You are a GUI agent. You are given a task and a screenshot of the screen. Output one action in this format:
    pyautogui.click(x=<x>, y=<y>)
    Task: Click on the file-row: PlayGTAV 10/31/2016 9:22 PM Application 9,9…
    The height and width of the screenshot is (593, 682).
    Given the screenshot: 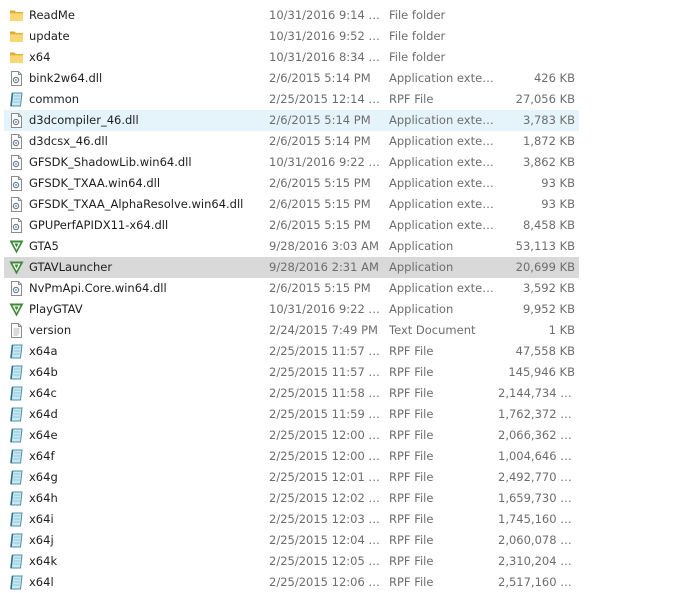 What is the action you would take?
    pyautogui.click(x=341, y=309)
    